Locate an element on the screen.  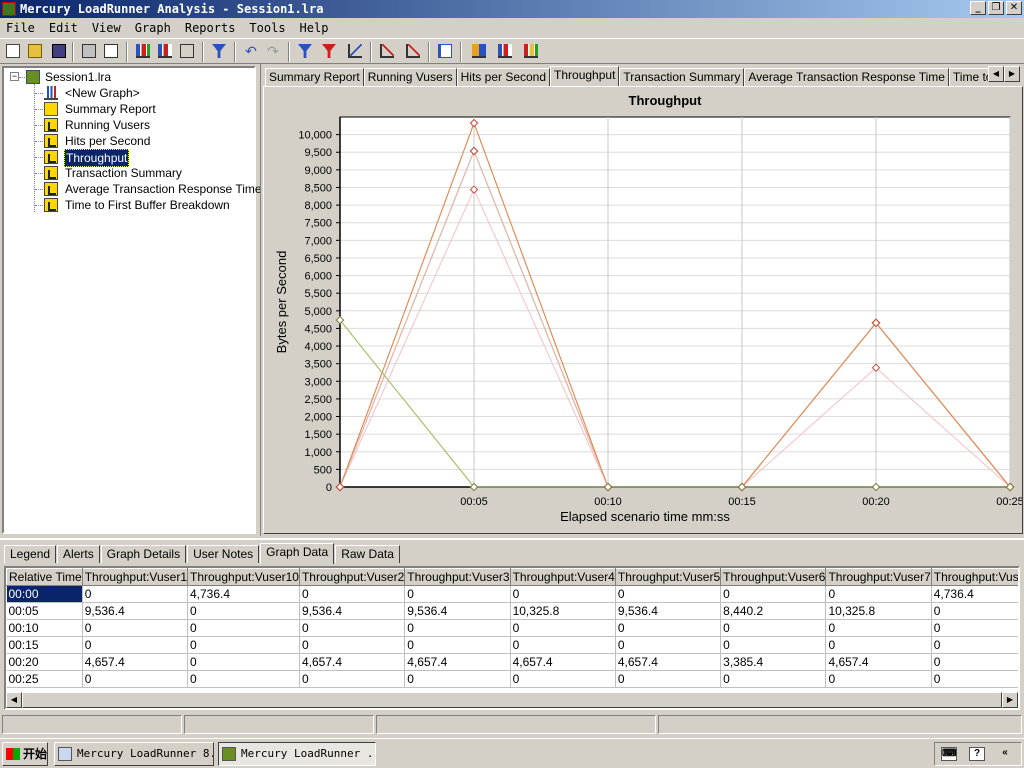
scroll-left-button: ◀ is located at coordinates (14, 700).